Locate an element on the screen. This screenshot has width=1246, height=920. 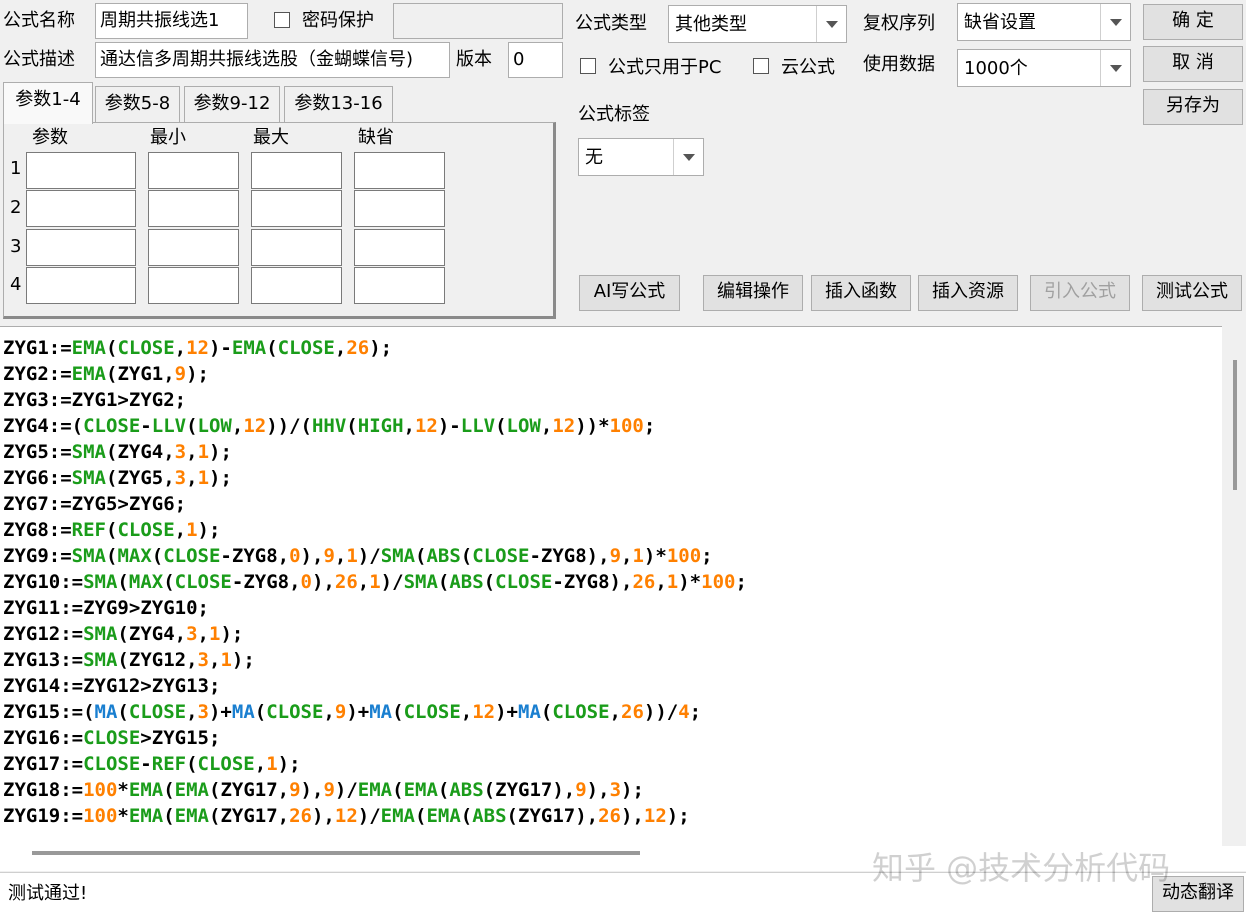
formula-desc-label: 公式描述 is located at coordinates (39, 59).